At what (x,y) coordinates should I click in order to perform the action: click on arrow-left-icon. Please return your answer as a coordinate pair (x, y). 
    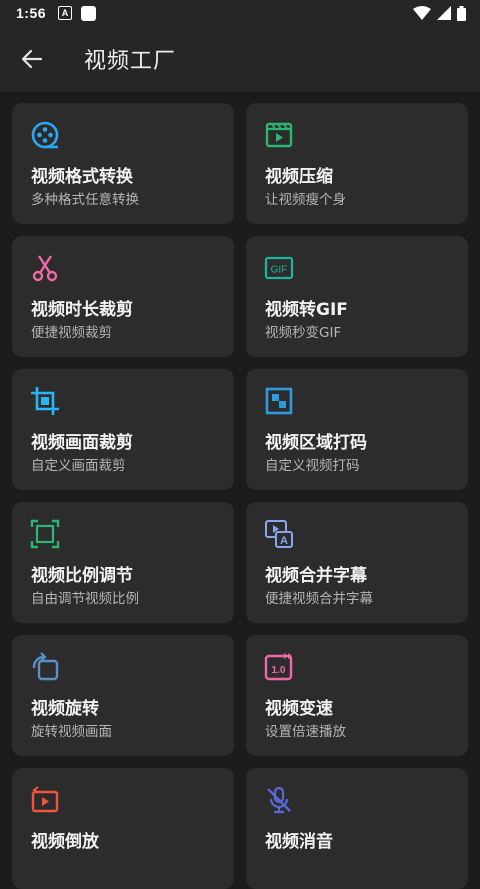
    Looking at the image, I should click on (32, 59).